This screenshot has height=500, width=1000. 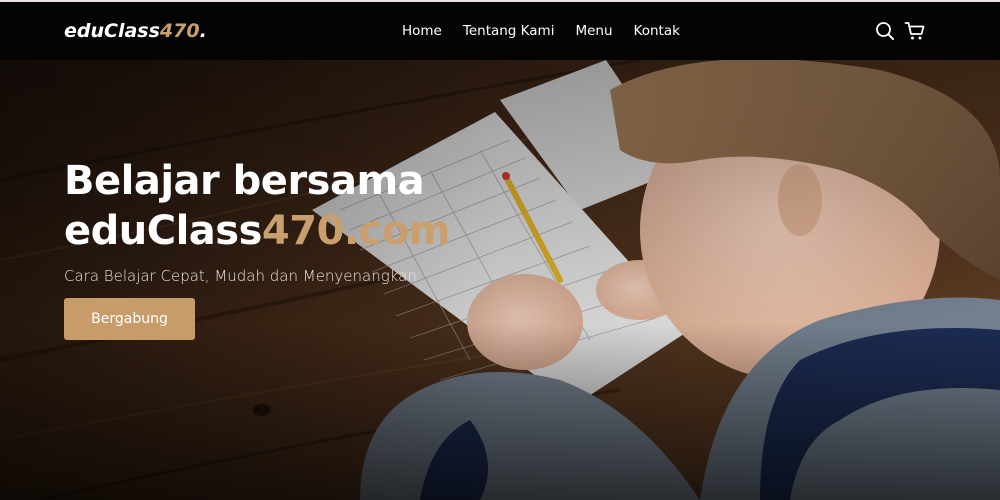 I want to click on main-nav: Home Tentang Kami Menu Kontak, so click(x=541, y=31).